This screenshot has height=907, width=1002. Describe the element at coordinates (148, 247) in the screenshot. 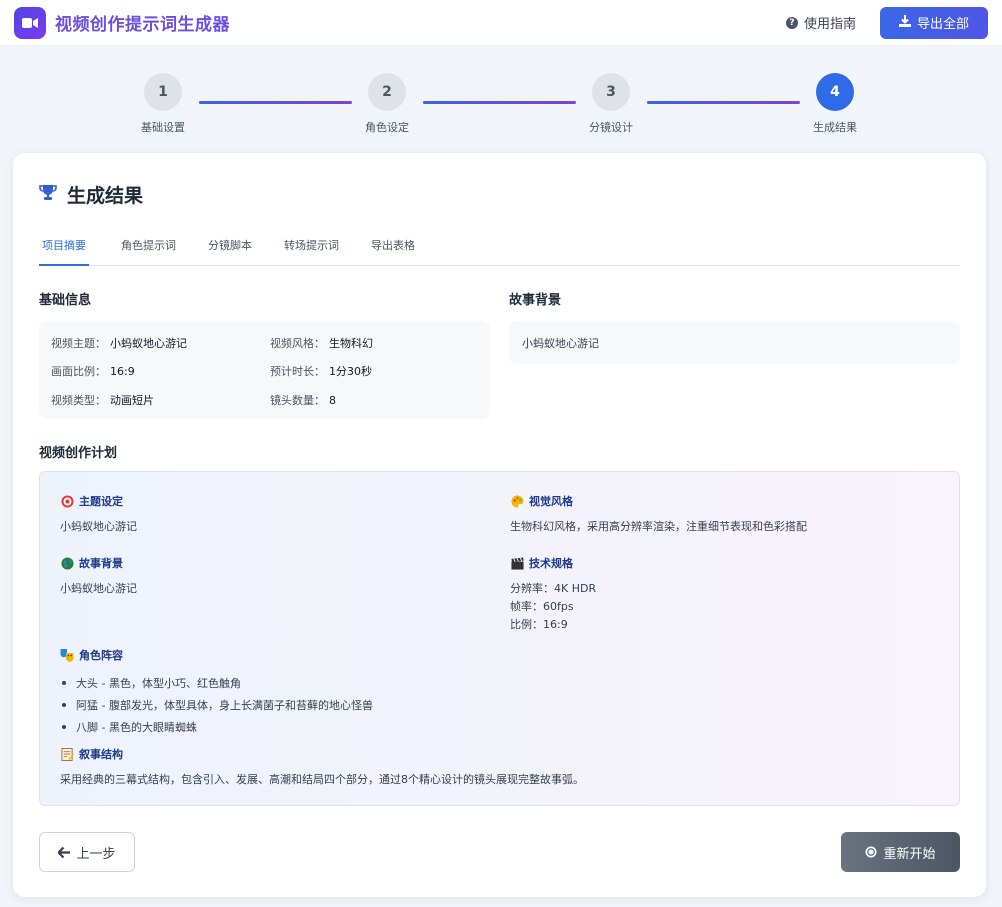

I see `tab-character-prompts: 角色提示词` at that location.